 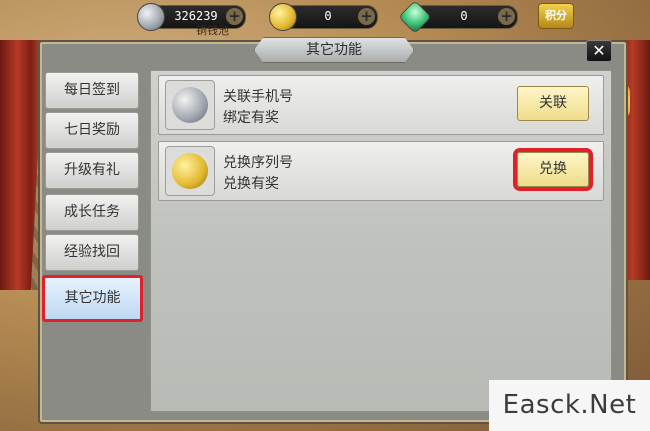 I want to click on list-item-redeem-code: 兑换序列号 兑换有奖 兑换, so click(x=381, y=171).